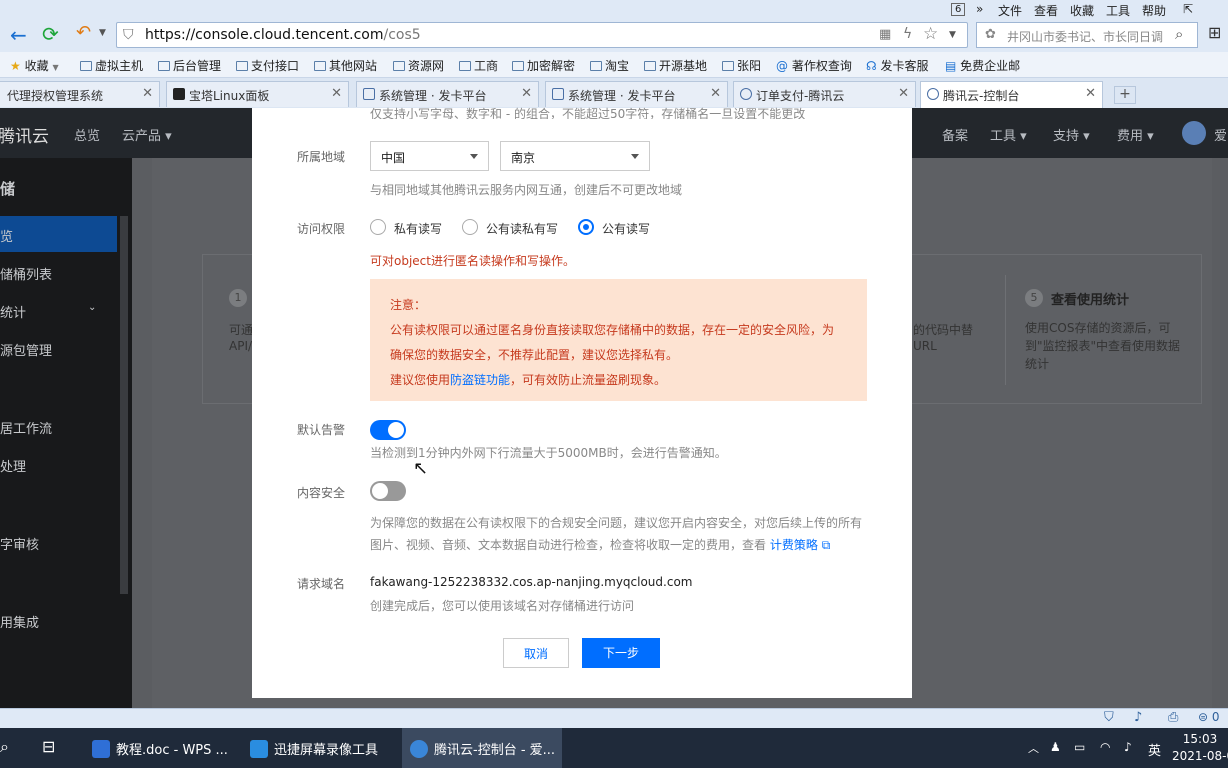 This screenshot has height=768, width=1228. I want to click on back-icon: ←, so click(18, 35).